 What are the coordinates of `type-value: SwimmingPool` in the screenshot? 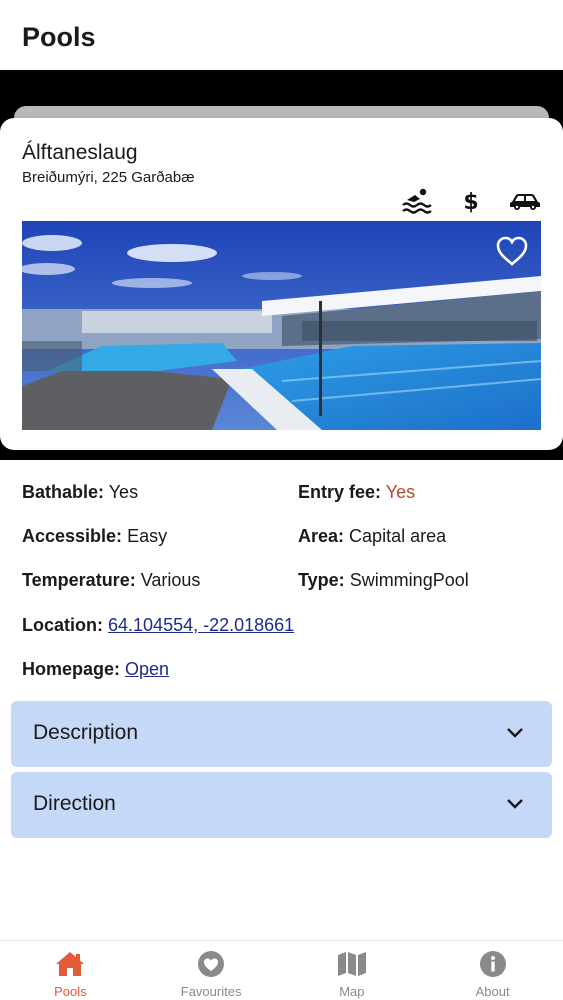 It's located at (409, 580).